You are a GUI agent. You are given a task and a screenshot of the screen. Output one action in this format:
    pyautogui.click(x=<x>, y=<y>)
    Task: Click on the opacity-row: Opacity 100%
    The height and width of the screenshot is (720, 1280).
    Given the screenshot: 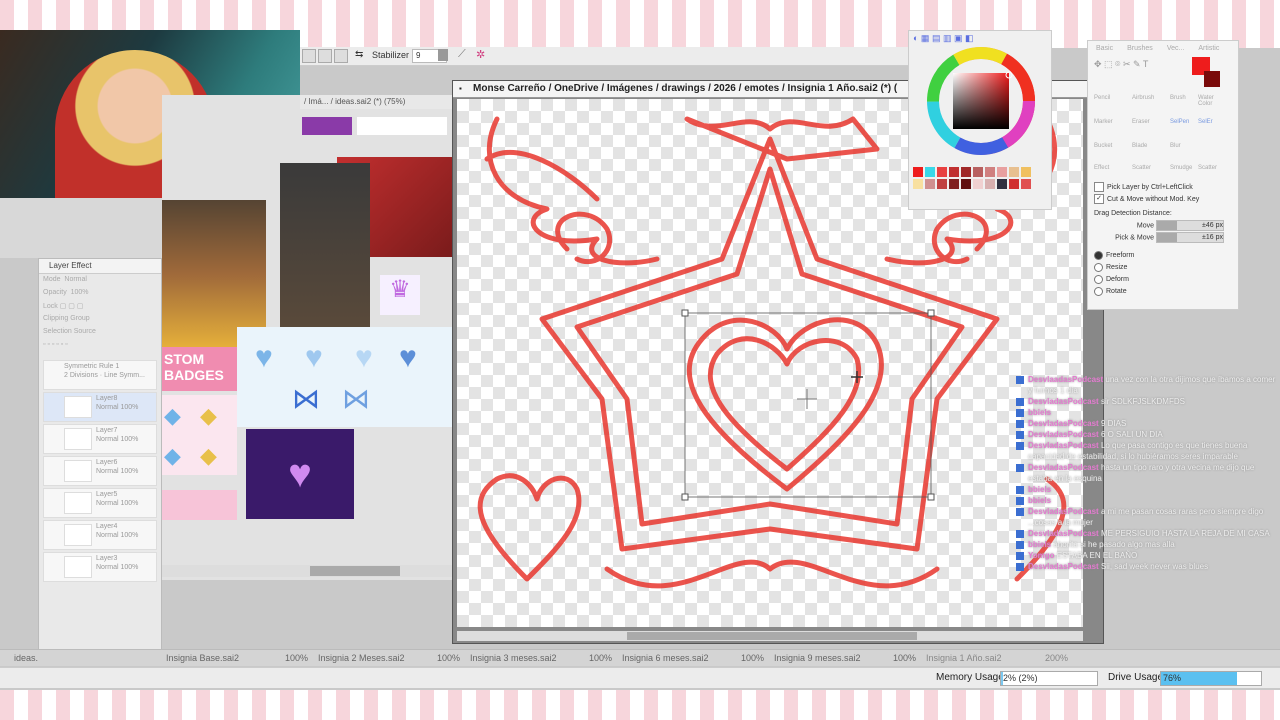 What is the action you would take?
    pyautogui.click(x=100, y=293)
    